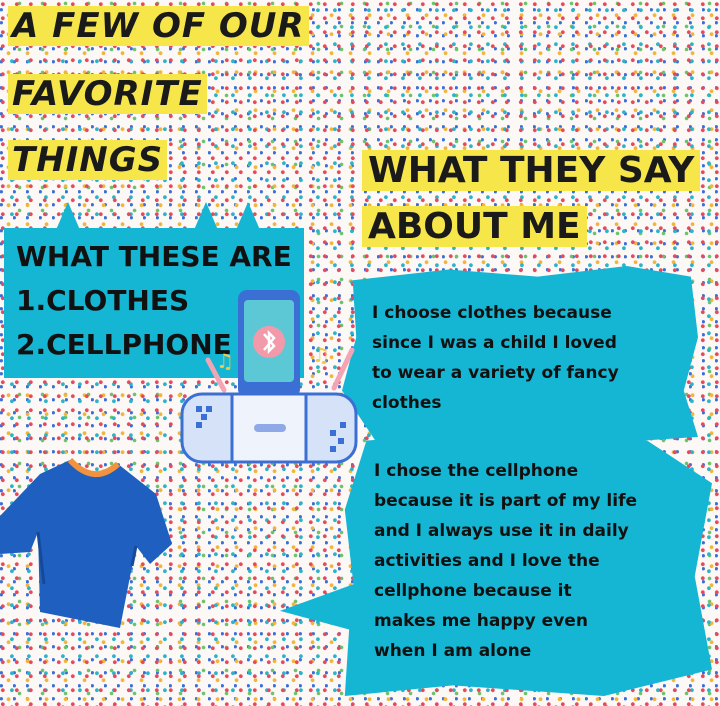 The width and height of the screenshot is (720, 706). What do you see at coordinates (531, 170) in the screenshot?
I see `side-heading-line-1: WHAT THEY SAY` at bounding box center [531, 170].